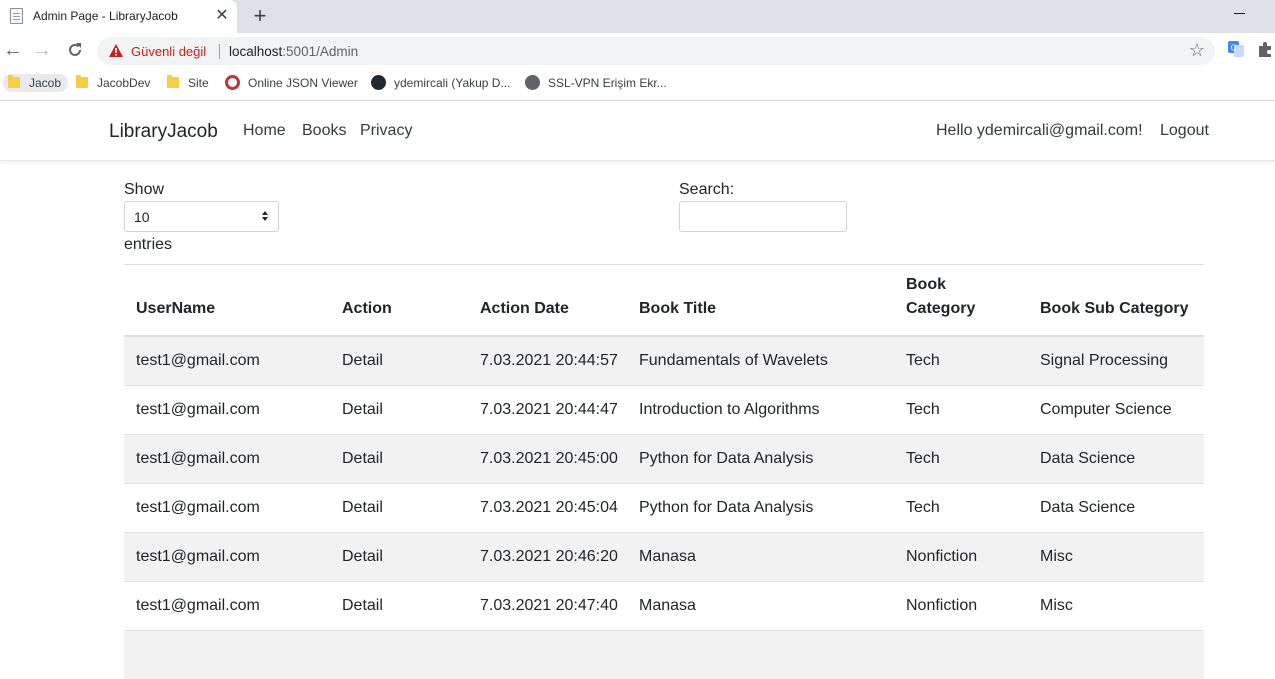 The image size is (1275, 679). What do you see at coordinates (547, 301) in the screenshot?
I see `column-header-action-date: Action Date` at bounding box center [547, 301].